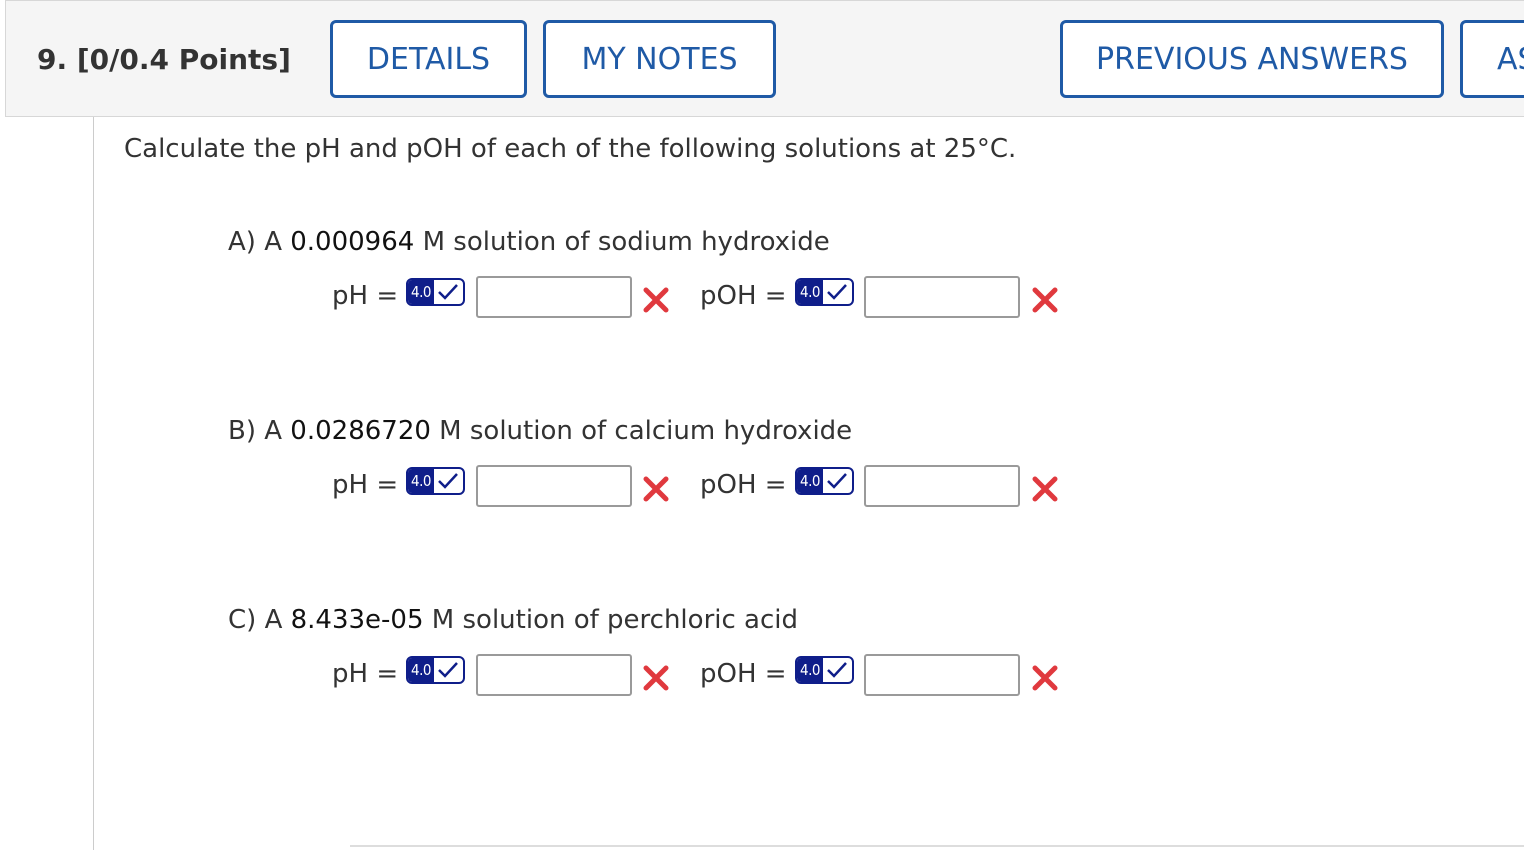 Image resolution: width=1524 pixels, height=850 pixels. I want to click on part-b-poh-sigfig-button: 4.0, so click(824, 481).